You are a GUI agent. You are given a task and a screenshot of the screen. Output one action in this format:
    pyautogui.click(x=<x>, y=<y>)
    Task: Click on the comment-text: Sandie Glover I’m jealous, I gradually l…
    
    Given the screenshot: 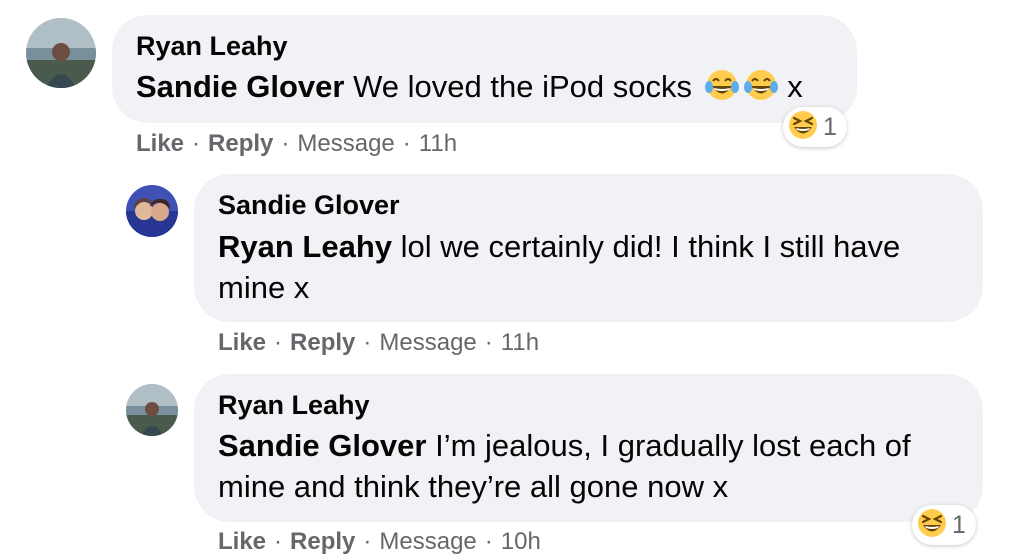 What is the action you would take?
    pyautogui.click(x=564, y=466)
    